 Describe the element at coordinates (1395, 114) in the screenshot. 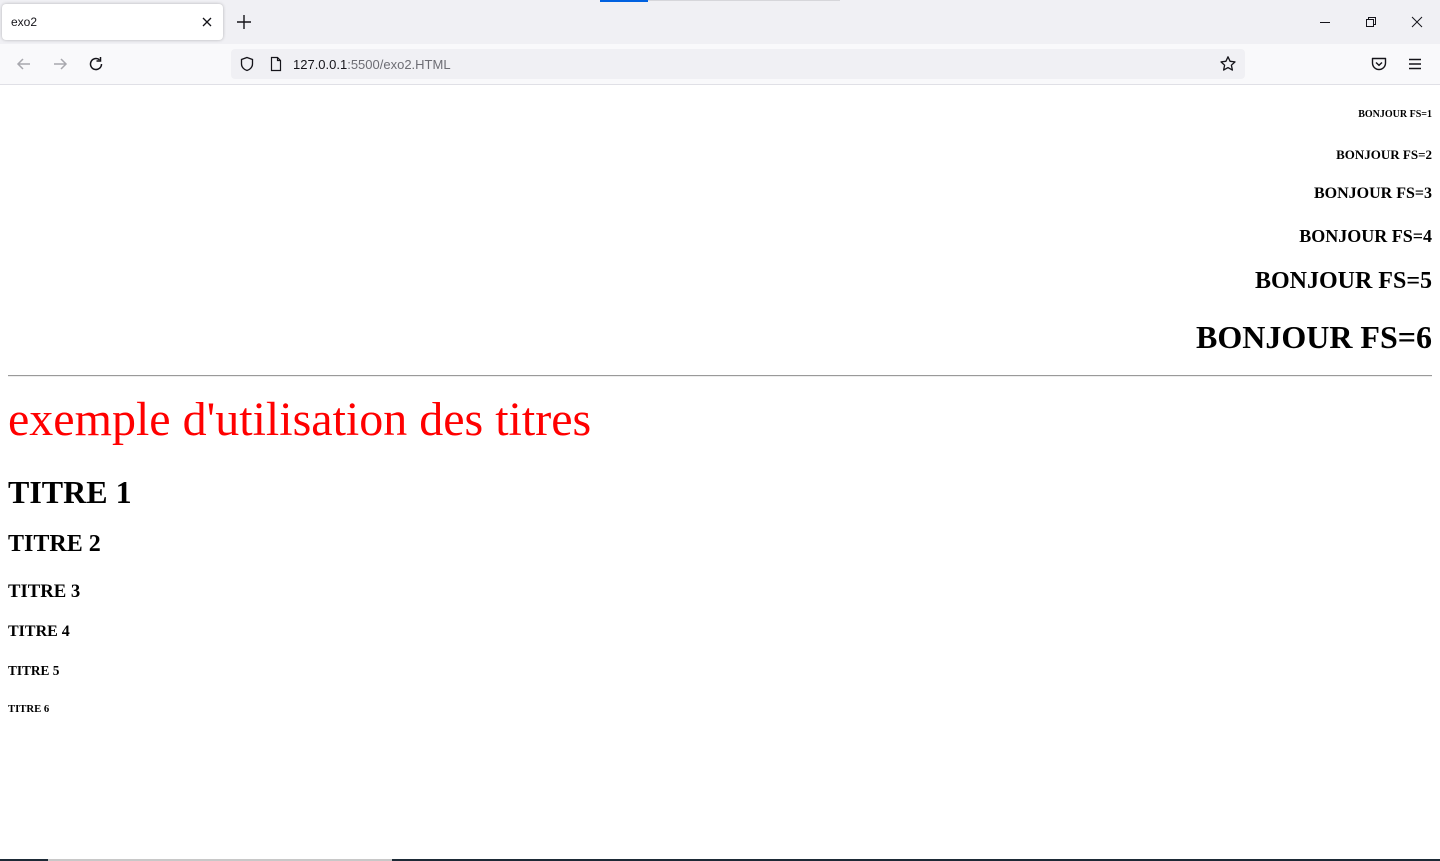

I see `bonjour-fs-1: BONJOUR FS=1` at that location.